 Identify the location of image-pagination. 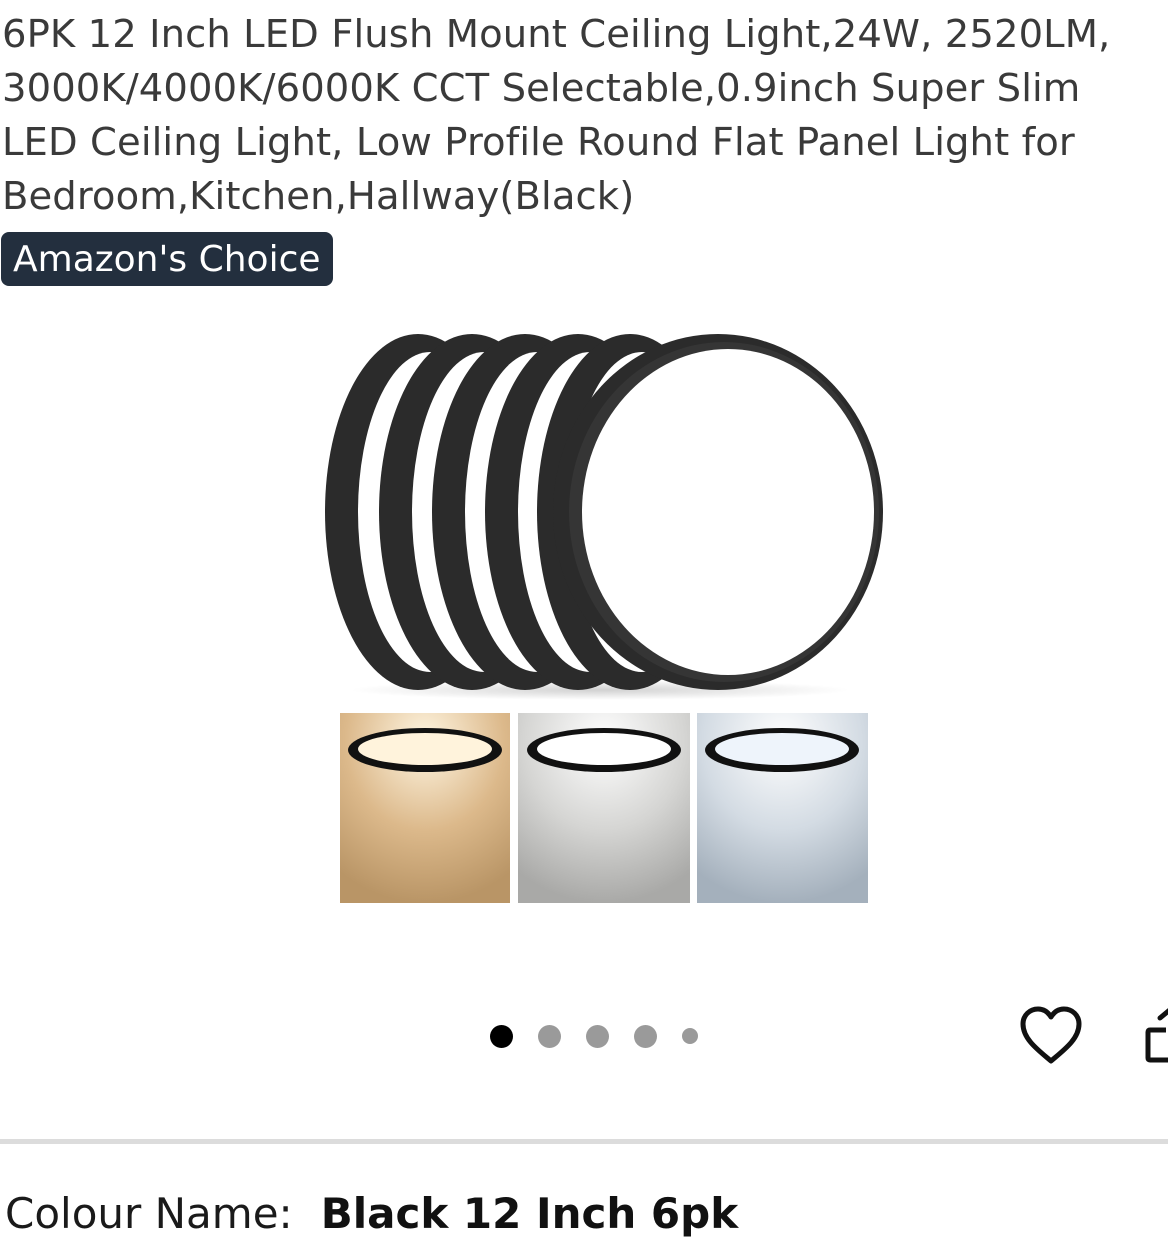
(606, 1036).